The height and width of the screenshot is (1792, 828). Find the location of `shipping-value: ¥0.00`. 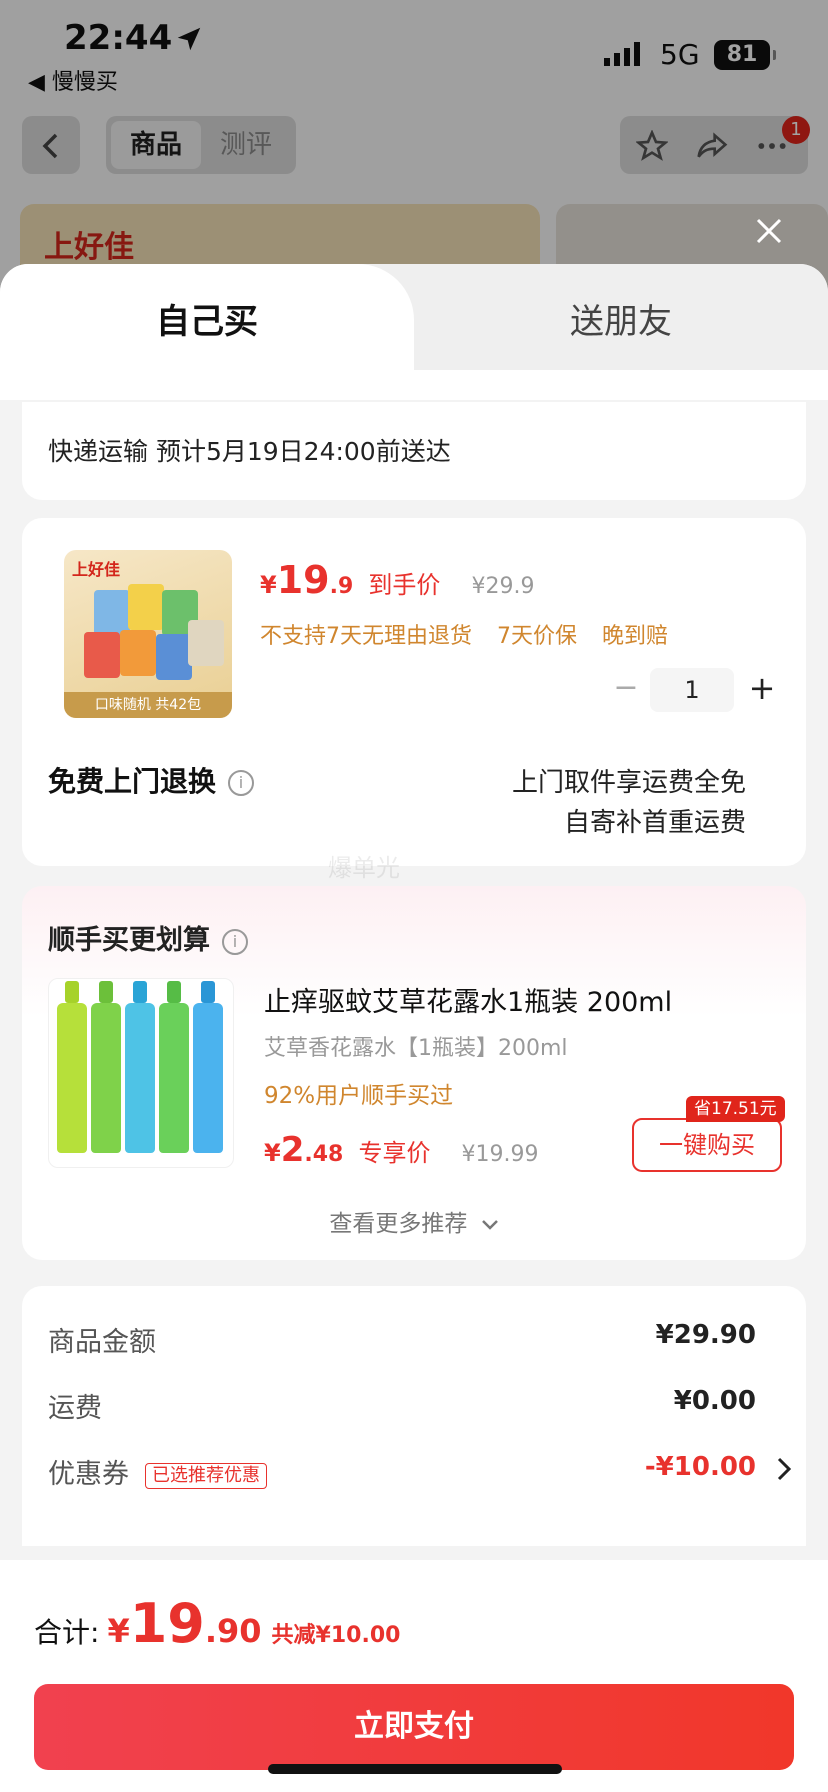

shipping-value: ¥0.00 is located at coordinates (714, 1401).